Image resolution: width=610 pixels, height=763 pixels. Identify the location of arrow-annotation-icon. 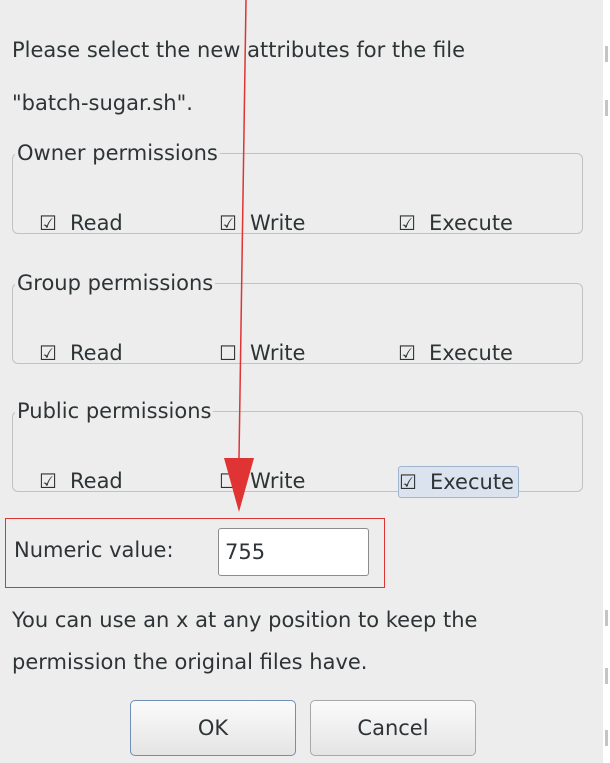
(239, 256).